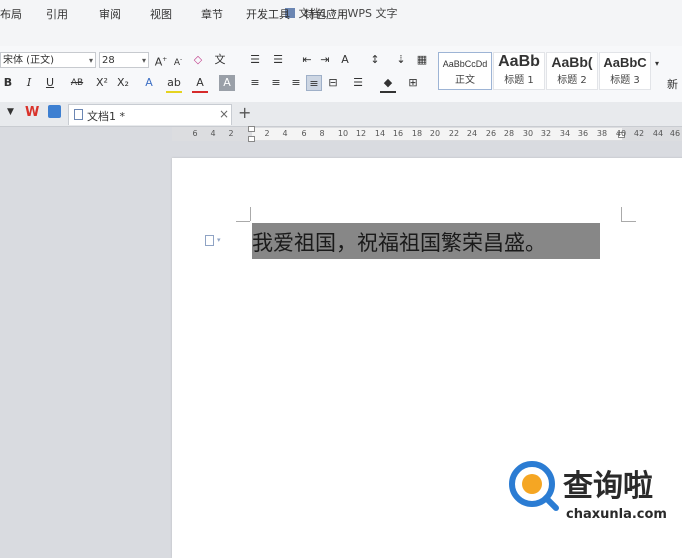 This screenshot has height=558, width=682. I want to click on ruler-label: 32, so click(546, 133).